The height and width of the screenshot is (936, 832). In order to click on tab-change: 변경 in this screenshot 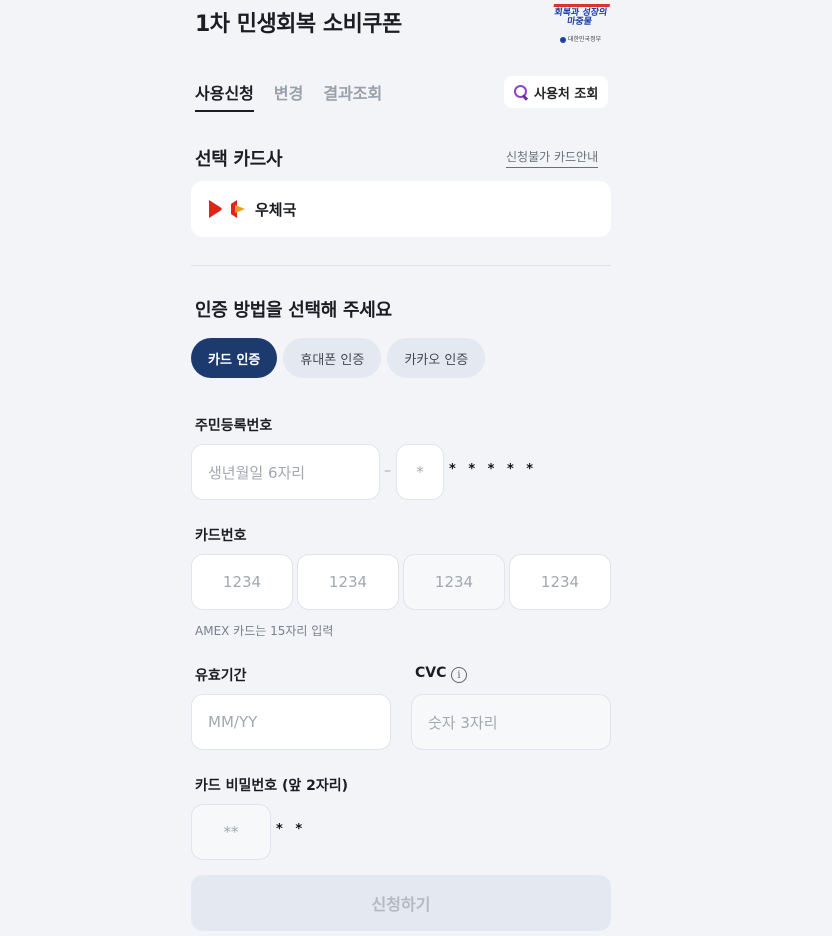, I will do `click(288, 96)`.